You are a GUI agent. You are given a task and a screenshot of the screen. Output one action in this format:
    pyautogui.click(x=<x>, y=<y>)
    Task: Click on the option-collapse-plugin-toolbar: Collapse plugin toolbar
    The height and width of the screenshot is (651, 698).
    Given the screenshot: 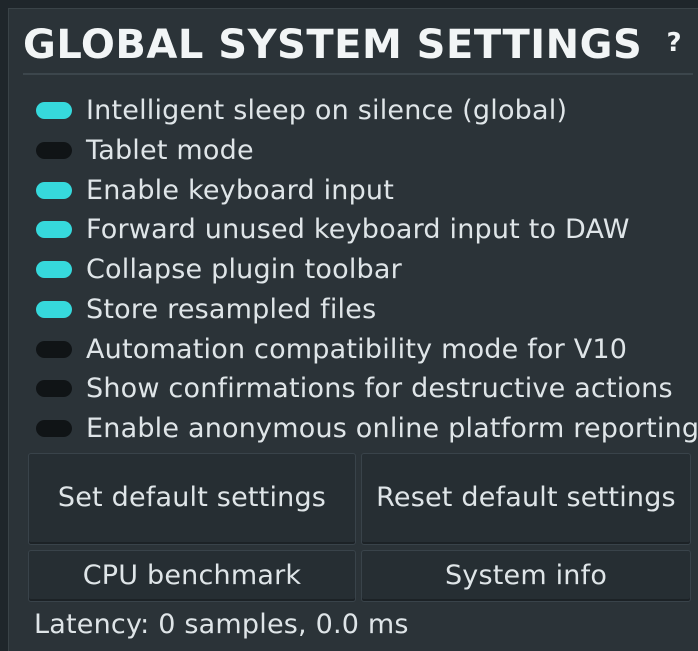 What is the action you would take?
    pyautogui.click(x=353, y=271)
    